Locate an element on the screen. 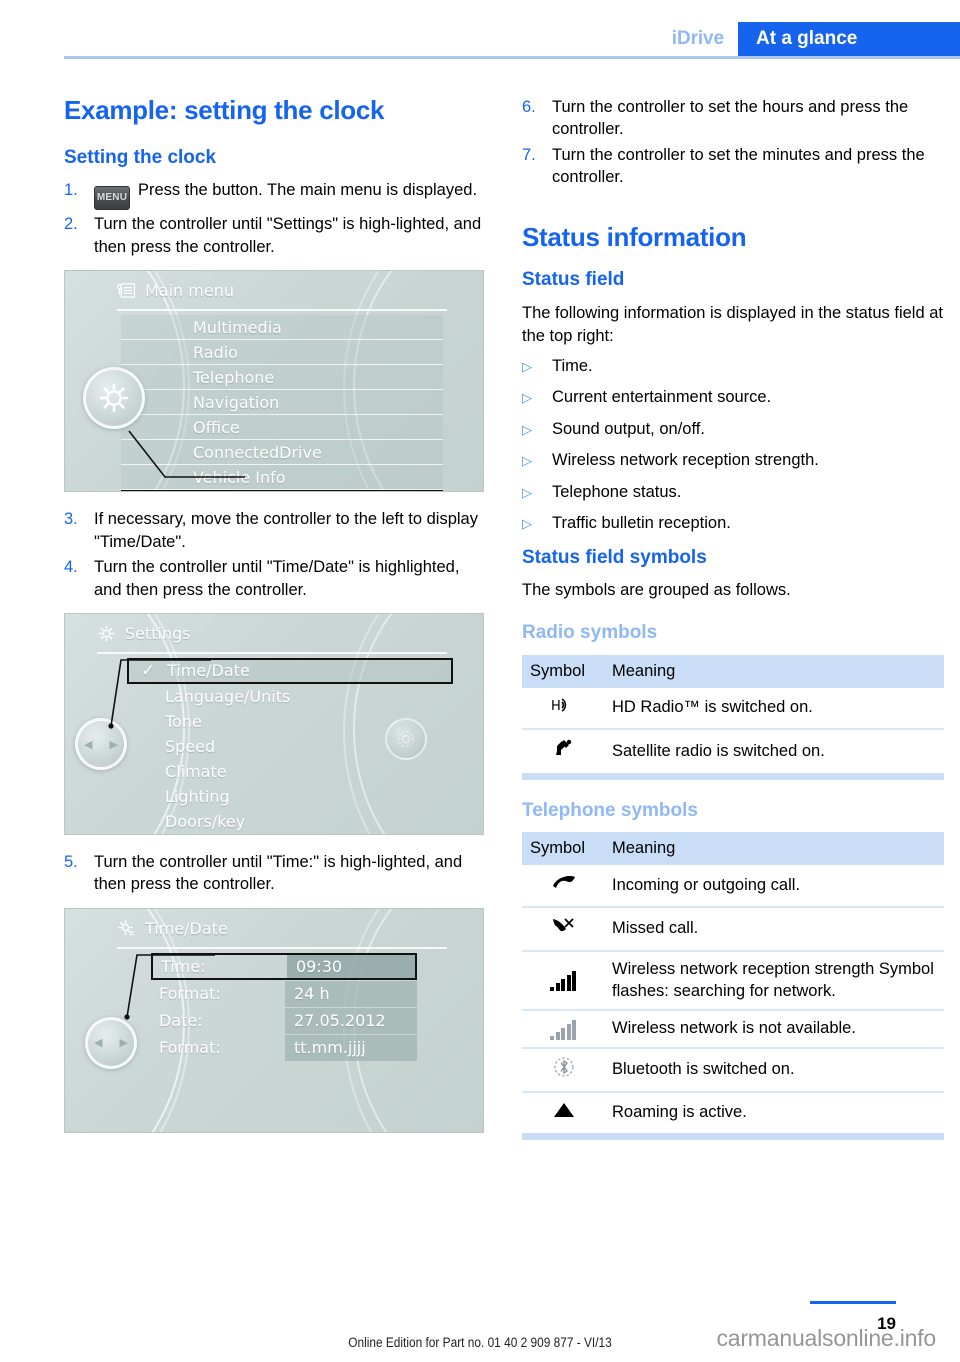 The height and width of the screenshot is (1362, 960). header-tabs: iDrive At a glance is located at coordinates (816, 39).